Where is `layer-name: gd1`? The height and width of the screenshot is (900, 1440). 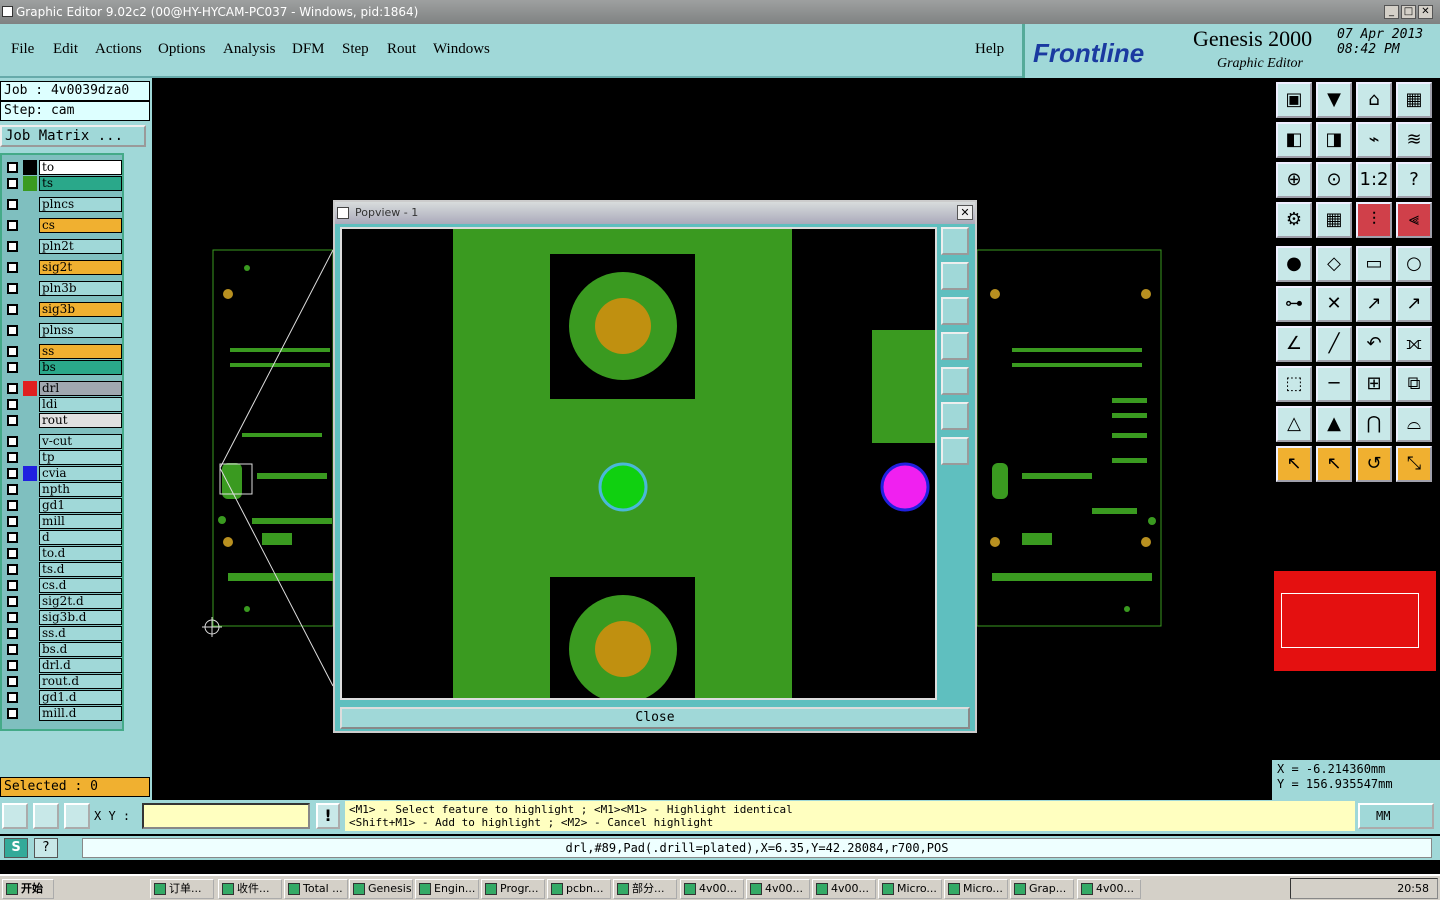
layer-name: gd1 is located at coordinates (80, 505).